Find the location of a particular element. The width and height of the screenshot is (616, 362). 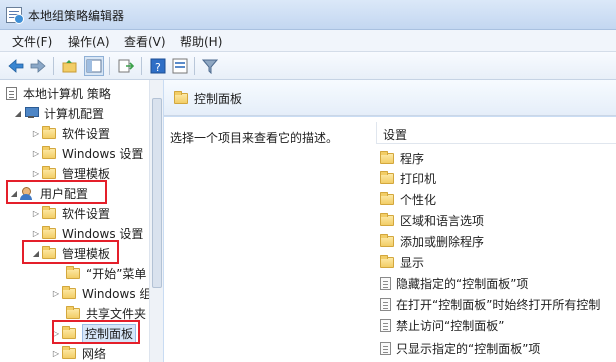

settings-folder-printers: 打印机 is located at coordinates (408, 178).